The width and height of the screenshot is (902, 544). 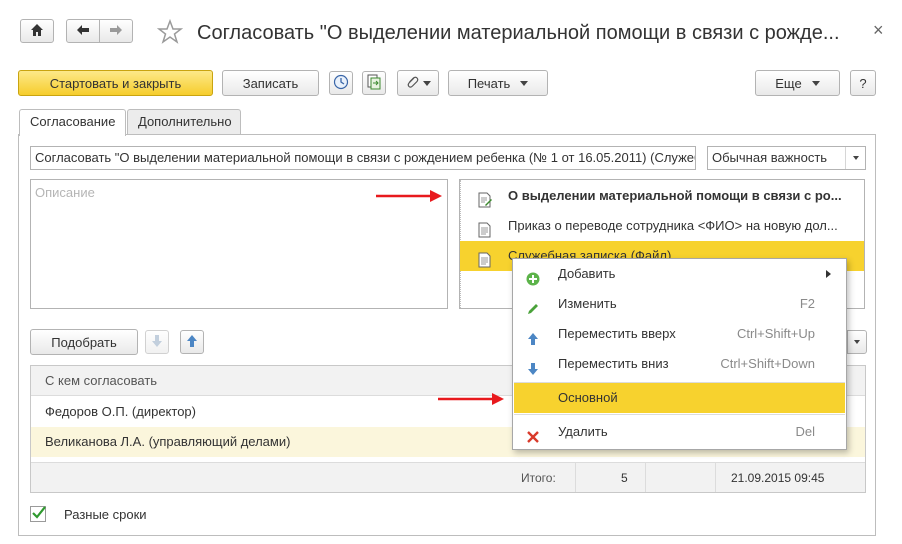 I want to click on menu-item-delete: Удалить Del, so click(x=679, y=432).